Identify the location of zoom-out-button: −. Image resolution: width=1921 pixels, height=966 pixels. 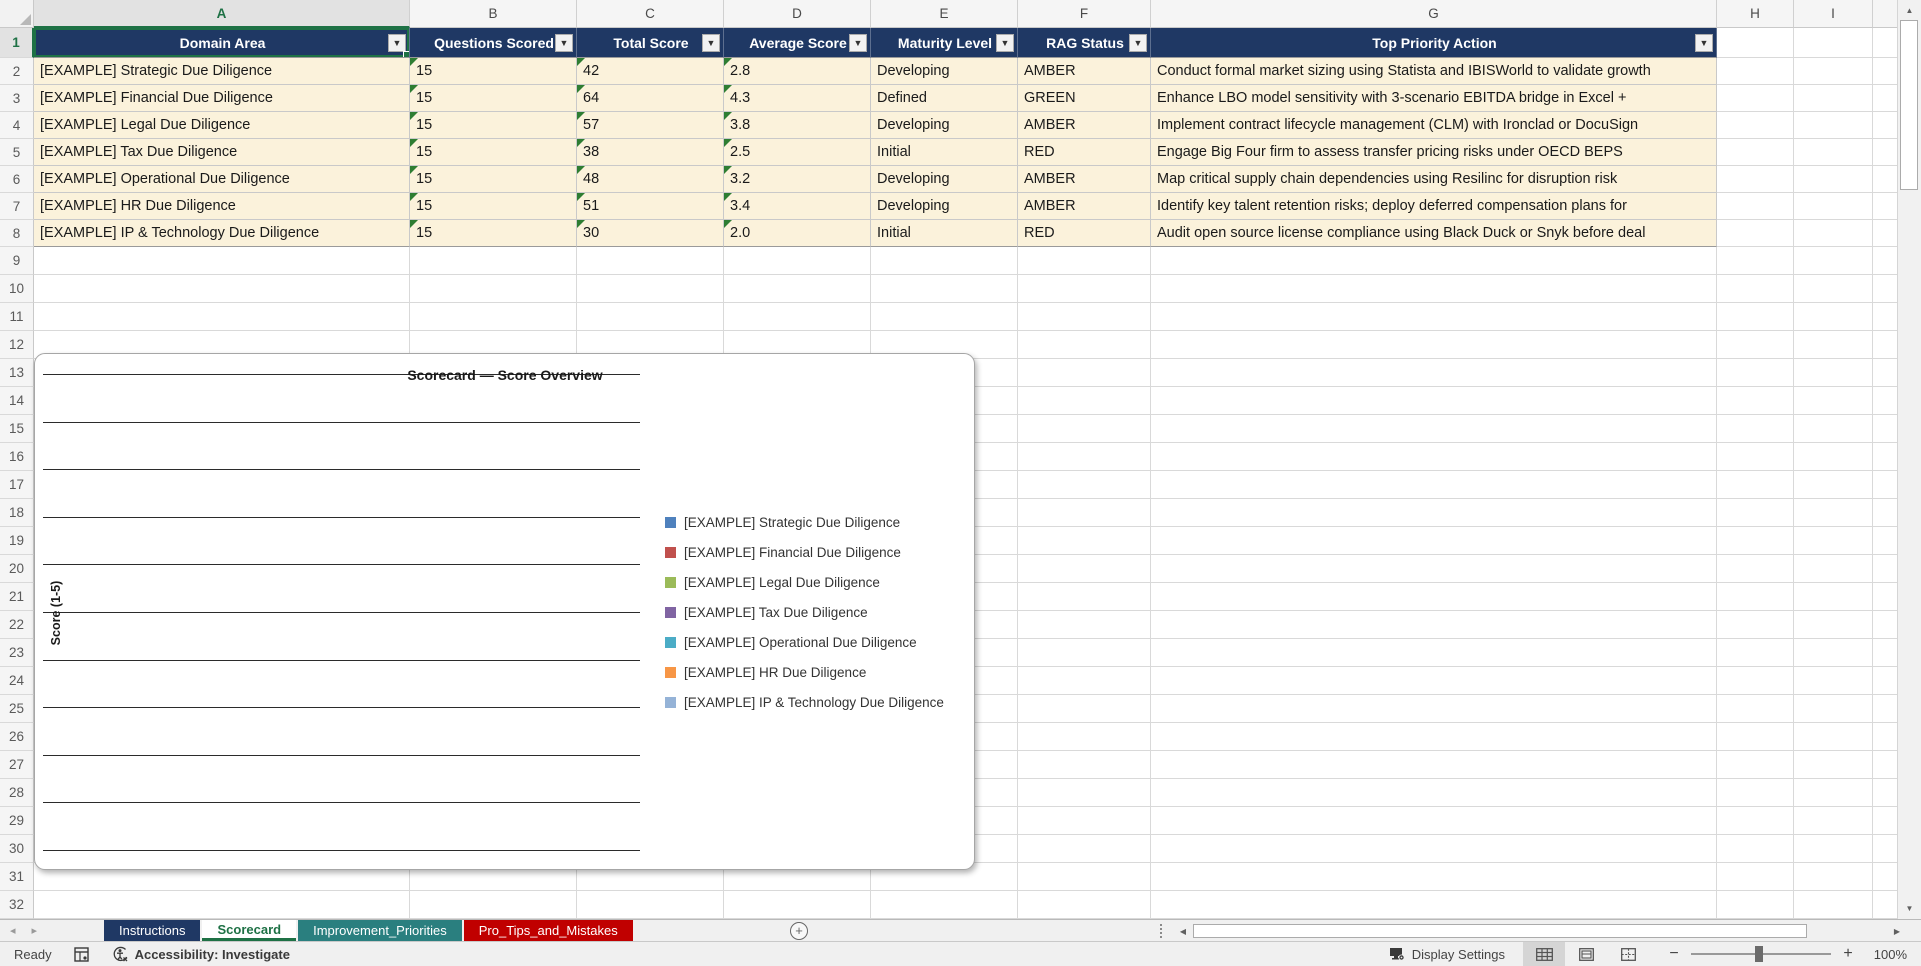
(1674, 954).